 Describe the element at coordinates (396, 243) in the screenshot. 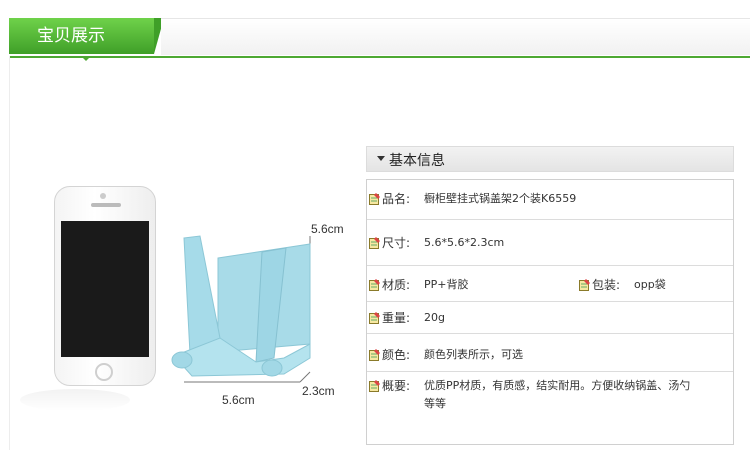

I see `info-label: 尺寸:` at that location.